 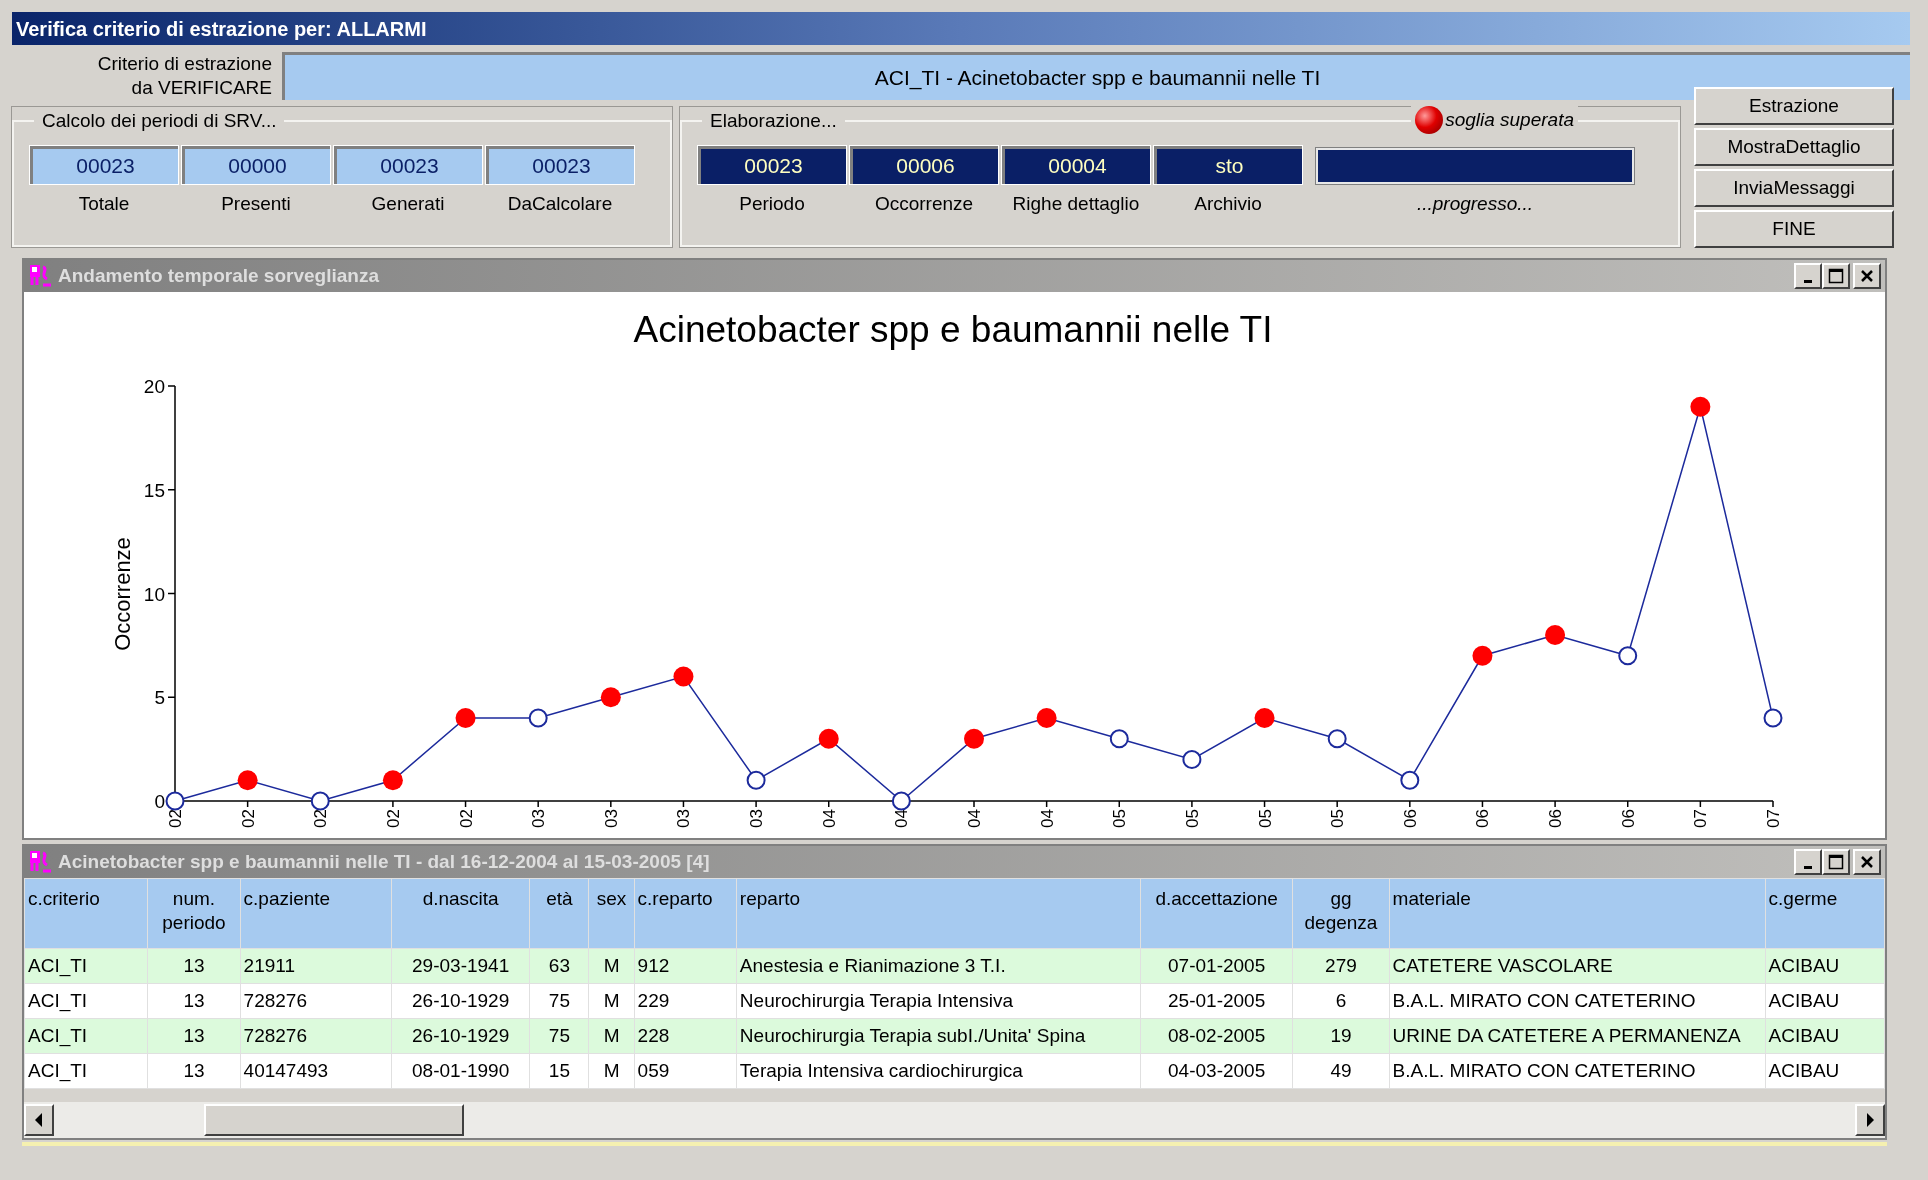 What do you see at coordinates (194, 913) in the screenshot?
I see `column-header: num. periodo` at bounding box center [194, 913].